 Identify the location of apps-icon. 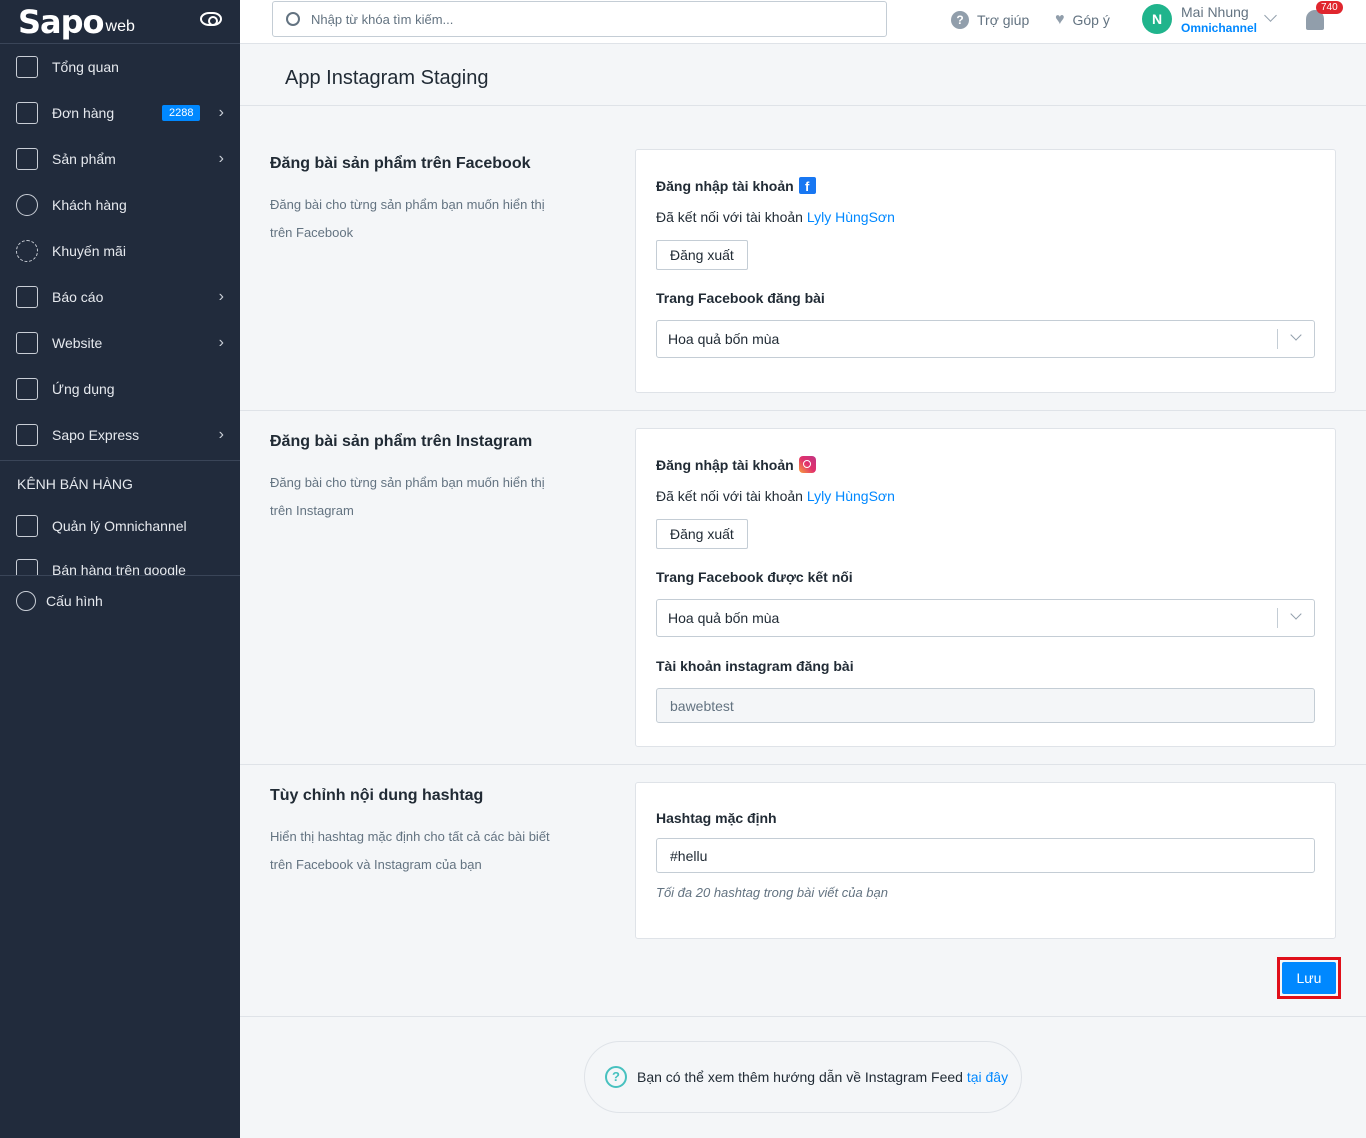
(27, 389).